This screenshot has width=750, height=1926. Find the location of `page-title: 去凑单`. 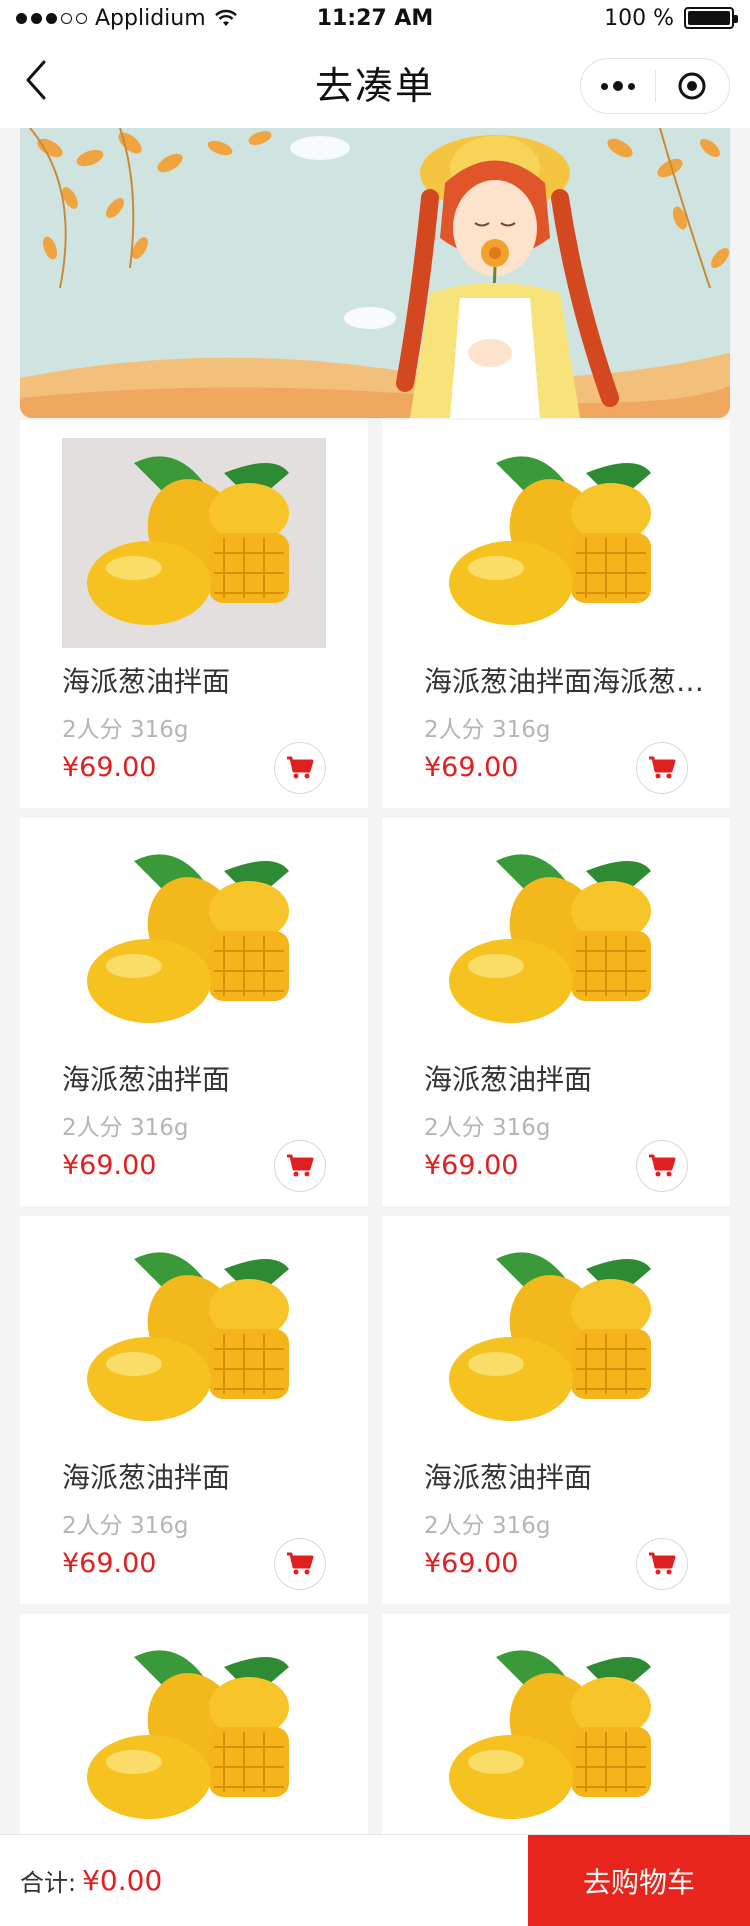

page-title: 去凑单 is located at coordinates (374, 85).